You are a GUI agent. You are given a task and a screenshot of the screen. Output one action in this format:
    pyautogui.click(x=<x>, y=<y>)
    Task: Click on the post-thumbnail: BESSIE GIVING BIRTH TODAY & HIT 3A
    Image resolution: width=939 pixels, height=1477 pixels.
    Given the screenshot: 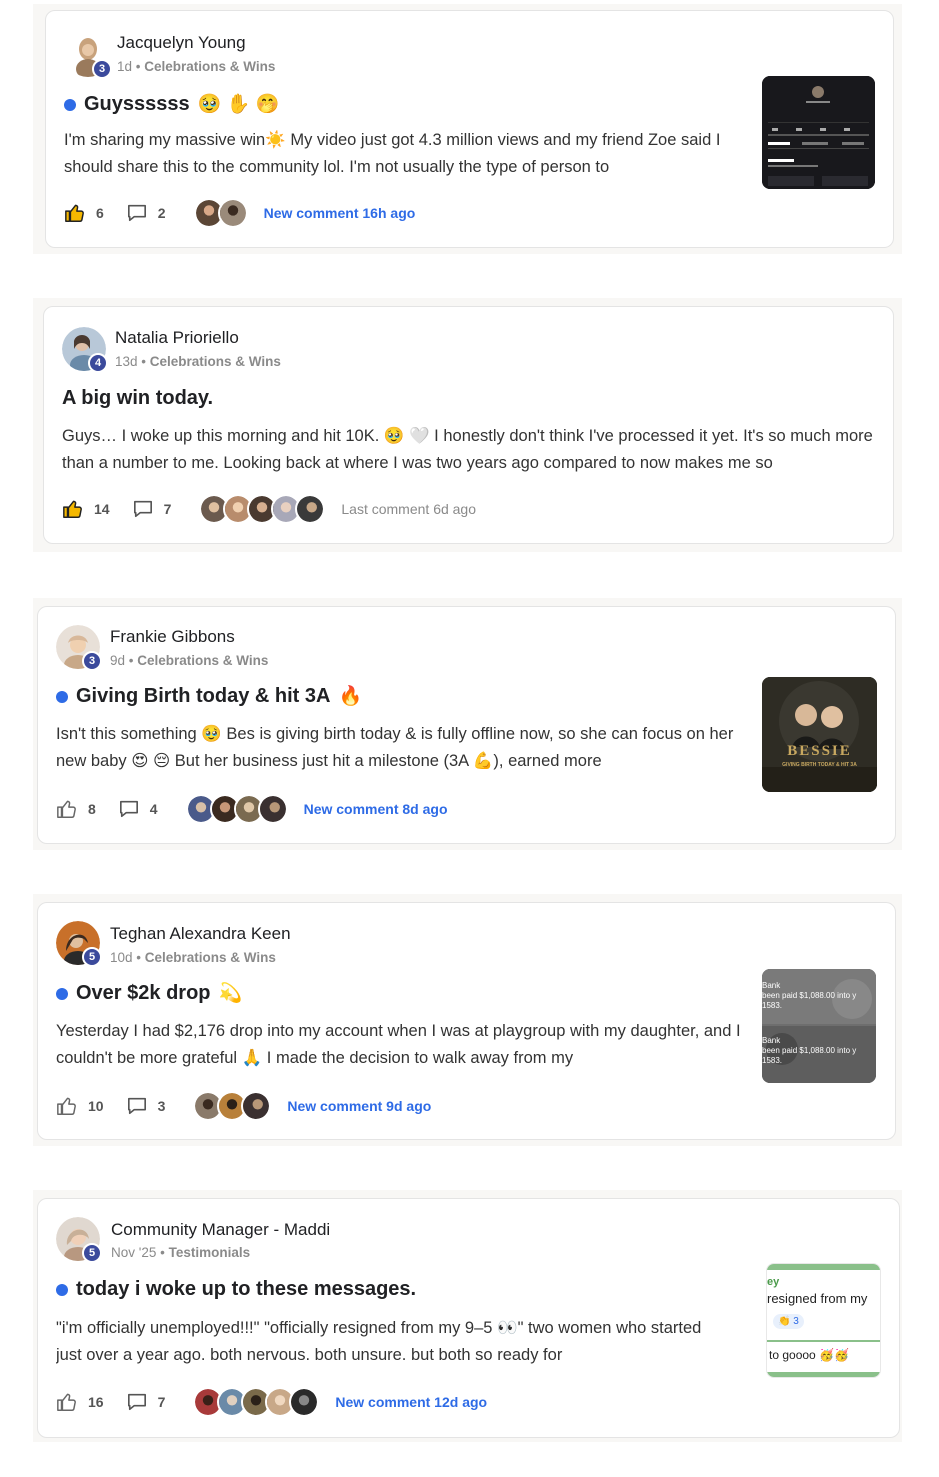 What is the action you would take?
    pyautogui.click(x=819, y=734)
    